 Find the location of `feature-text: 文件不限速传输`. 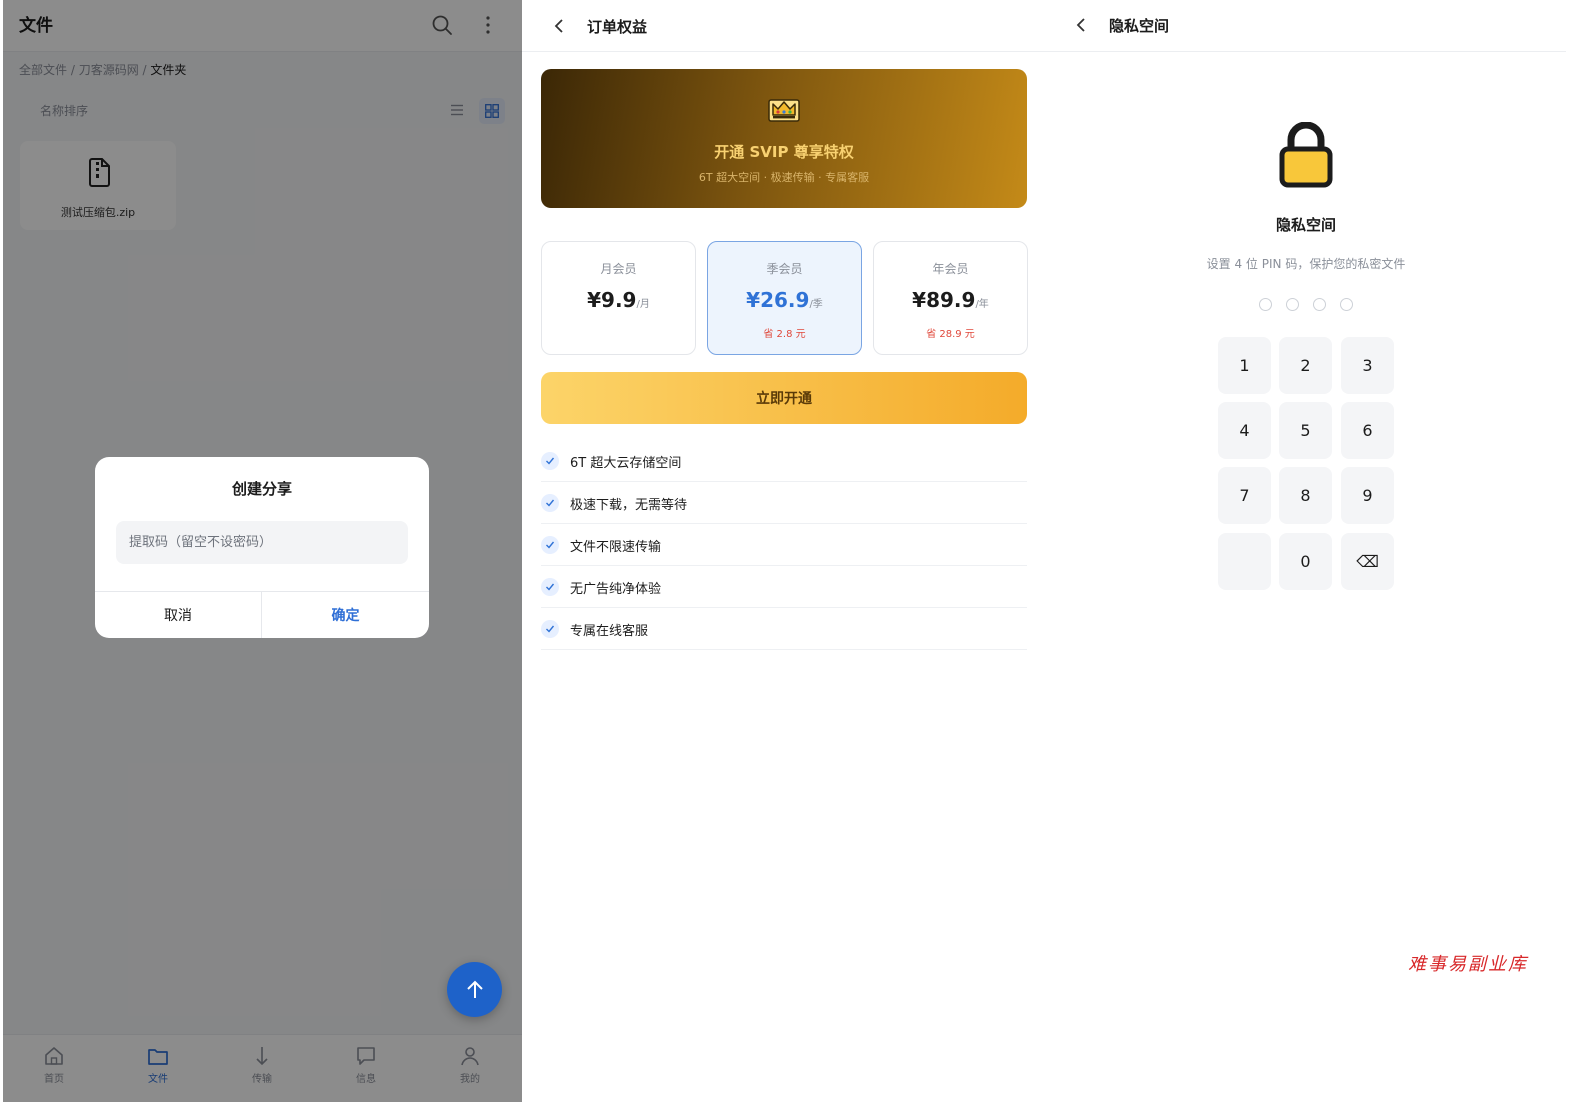

feature-text: 文件不限速传输 is located at coordinates (616, 547).